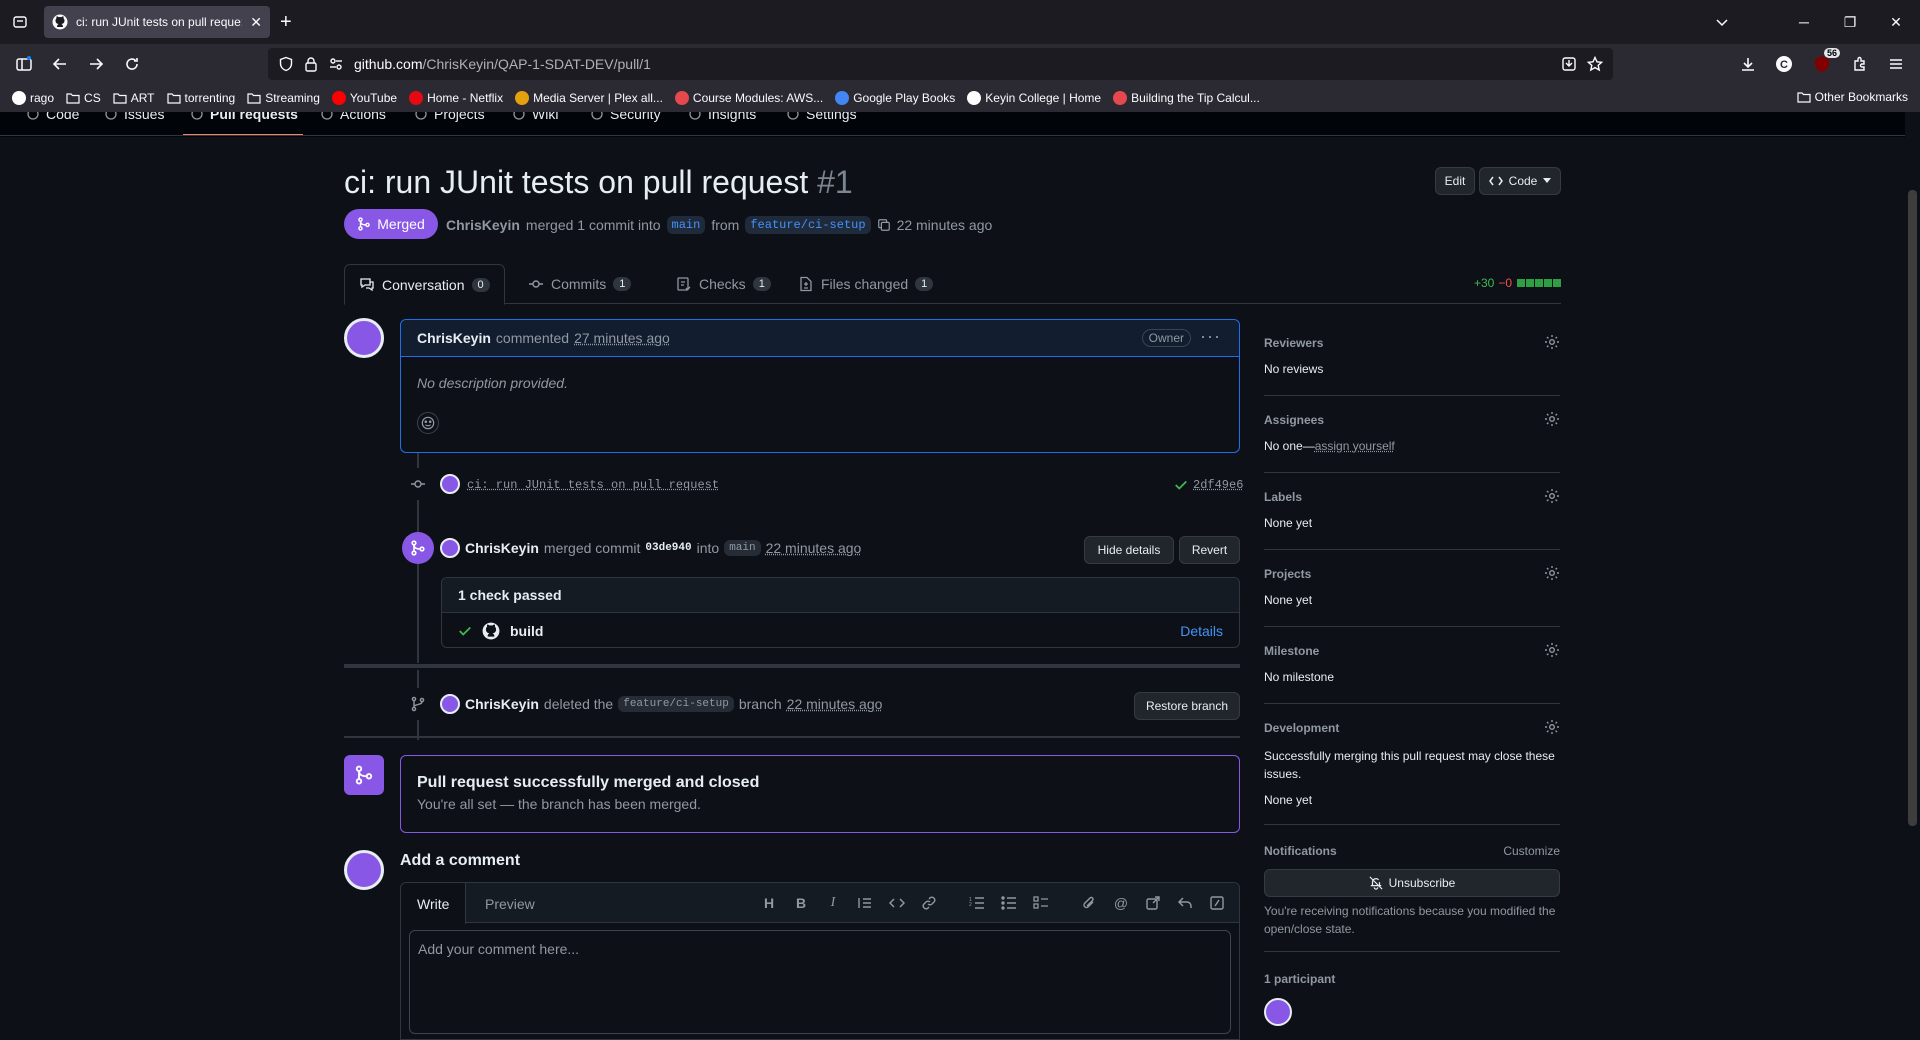  What do you see at coordinates (1201, 631) in the screenshot?
I see `check-details-link: Details` at bounding box center [1201, 631].